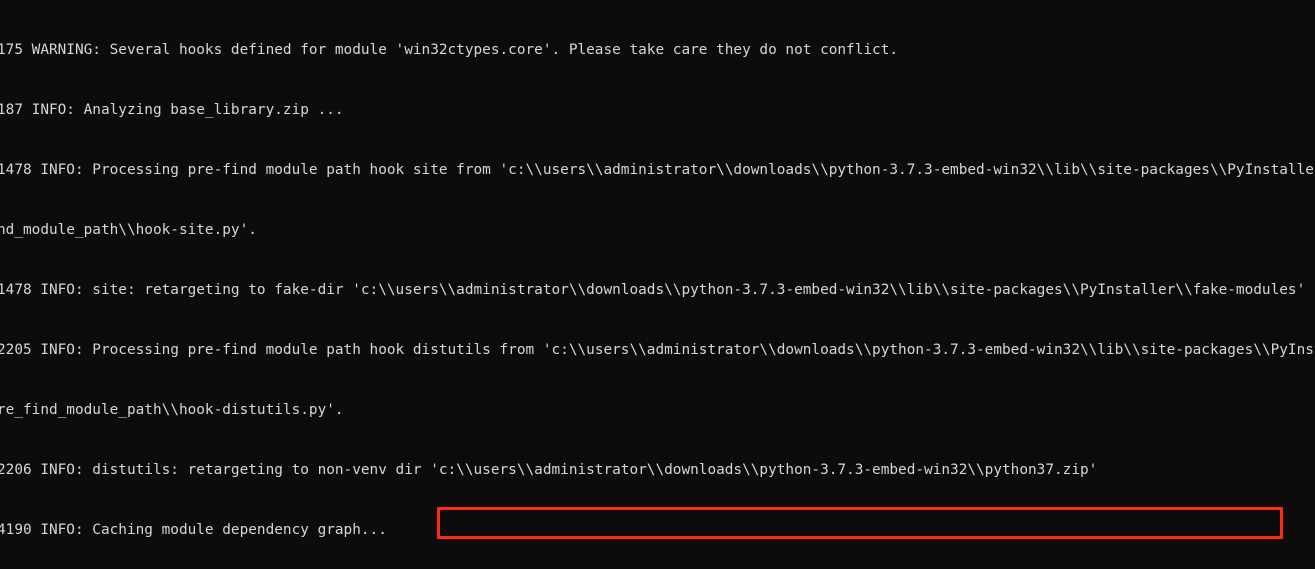 The height and width of the screenshot is (569, 1315). I want to click on console-line: re_find_module_path\\hook-distutils.py'., so click(172, 410).